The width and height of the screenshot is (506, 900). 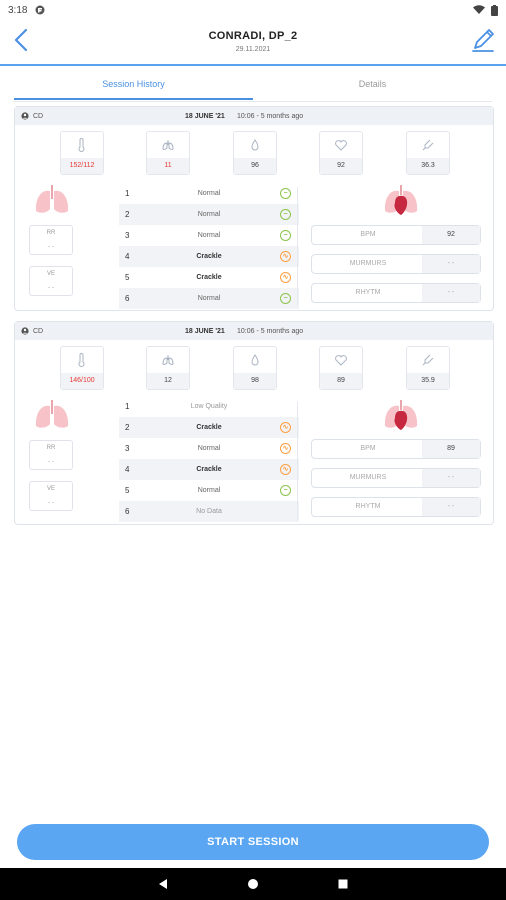 I want to click on vitals-row: 146/100 12 98 89 35.9, so click(x=254, y=368).